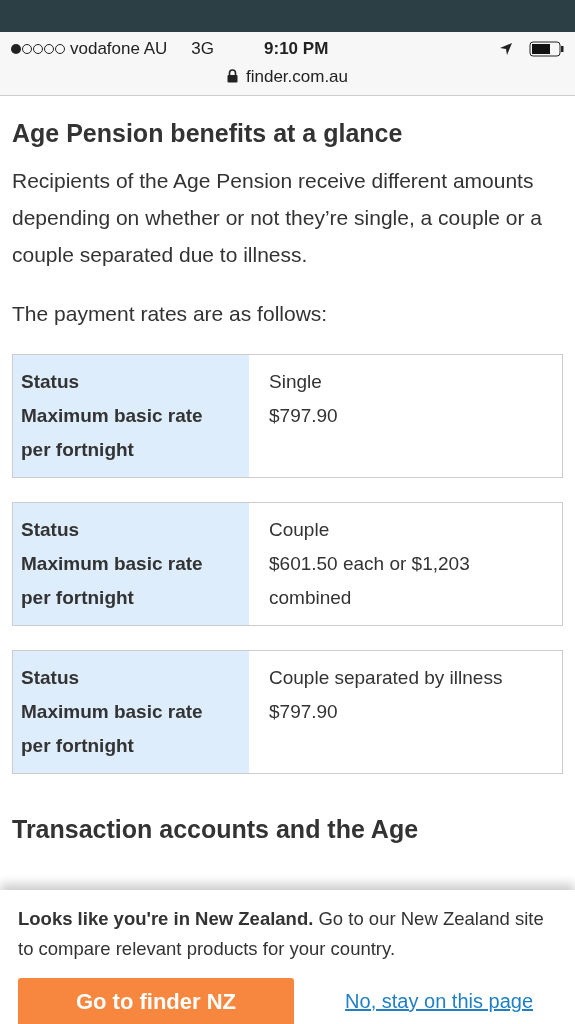 This screenshot has width=575, height=1024. Describe the element at coordinates (506, 48) in the screenshot. I see `location-arrow-icon` at that location.